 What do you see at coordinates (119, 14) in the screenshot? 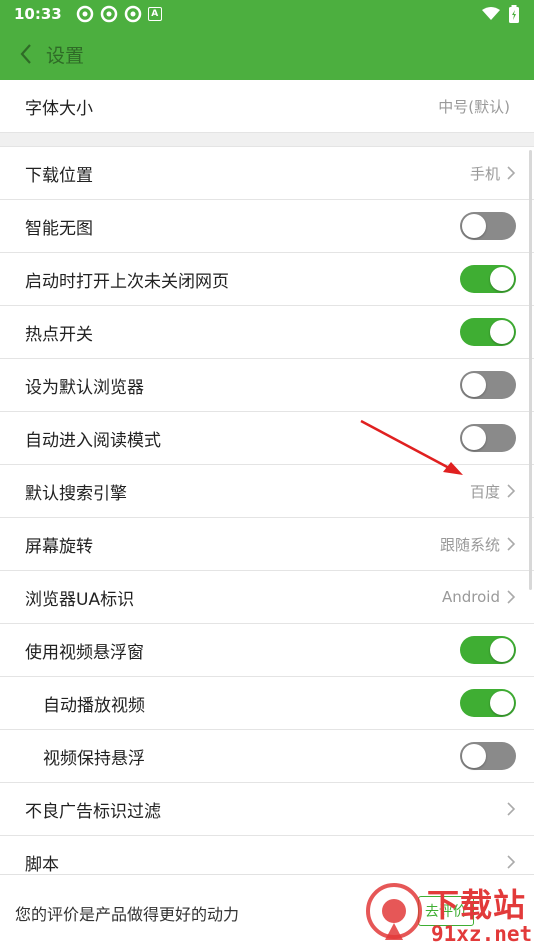
I see `notification-icons: A` at bounding box center [119, 14].